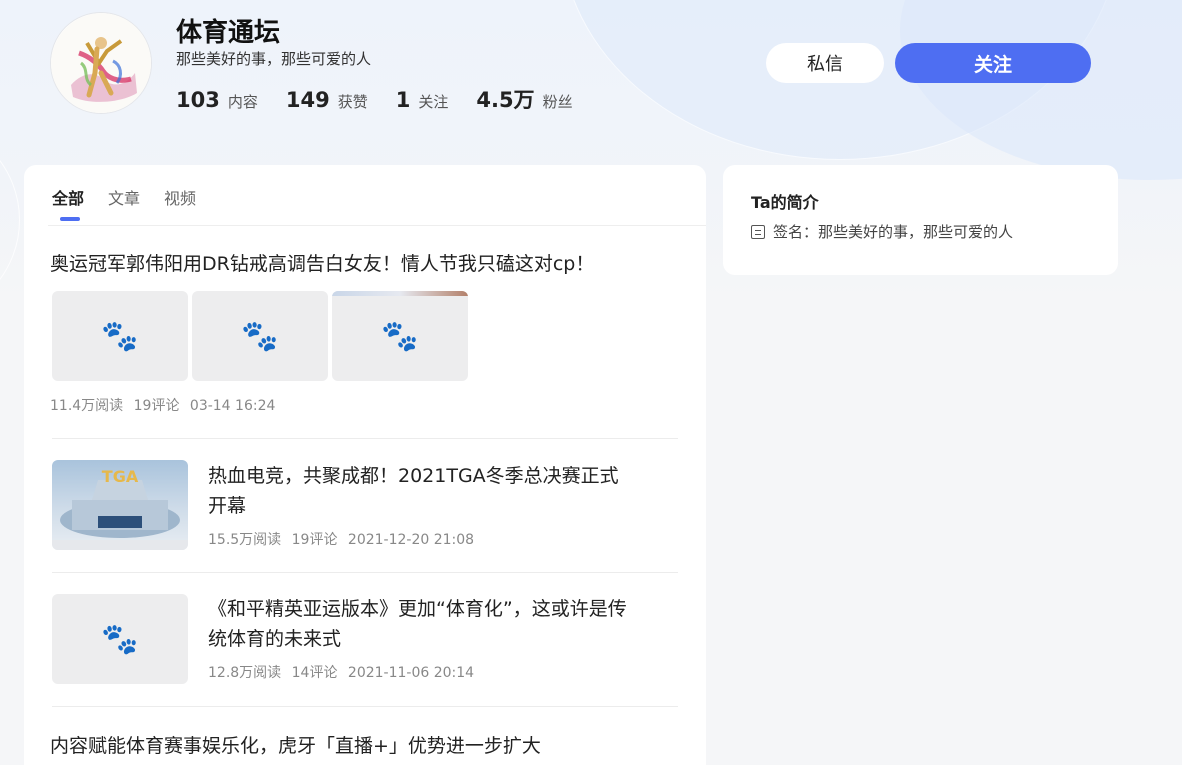  What do you see at coordinates (418, 491) in the screenshot?
I see `feed-item-title: 热血电竞，共聚成都！2021TGA冬季总决赛正式开幕` at bounding box center [418, 491].